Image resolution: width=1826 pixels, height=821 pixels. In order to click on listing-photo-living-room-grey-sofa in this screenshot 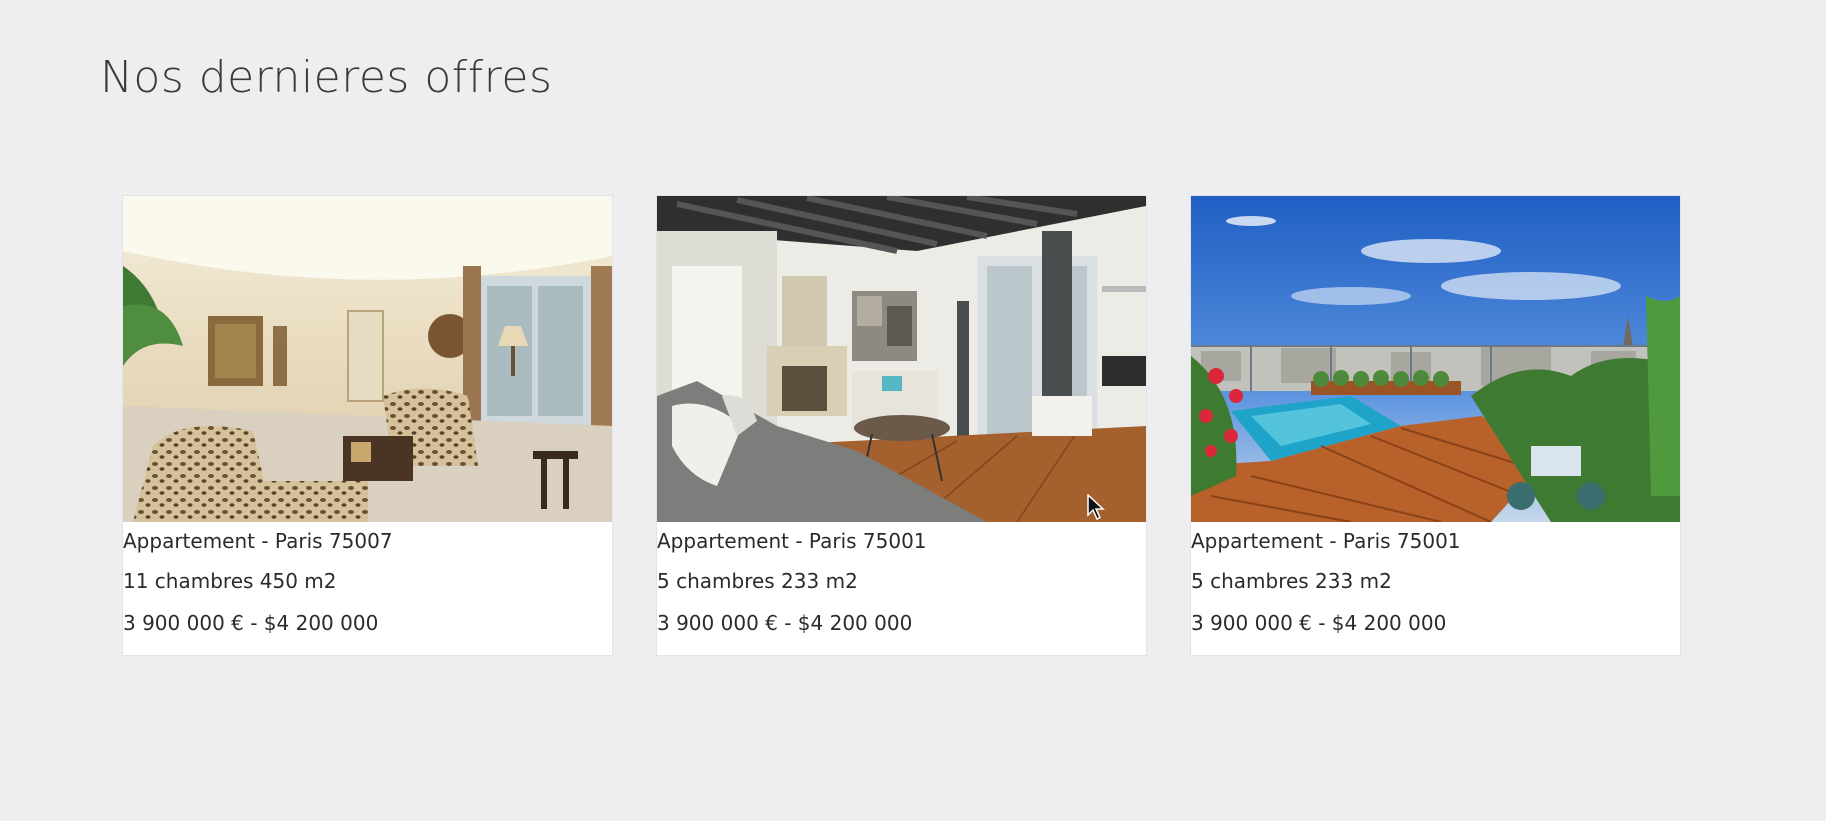, I will do `click(901, 359)`.